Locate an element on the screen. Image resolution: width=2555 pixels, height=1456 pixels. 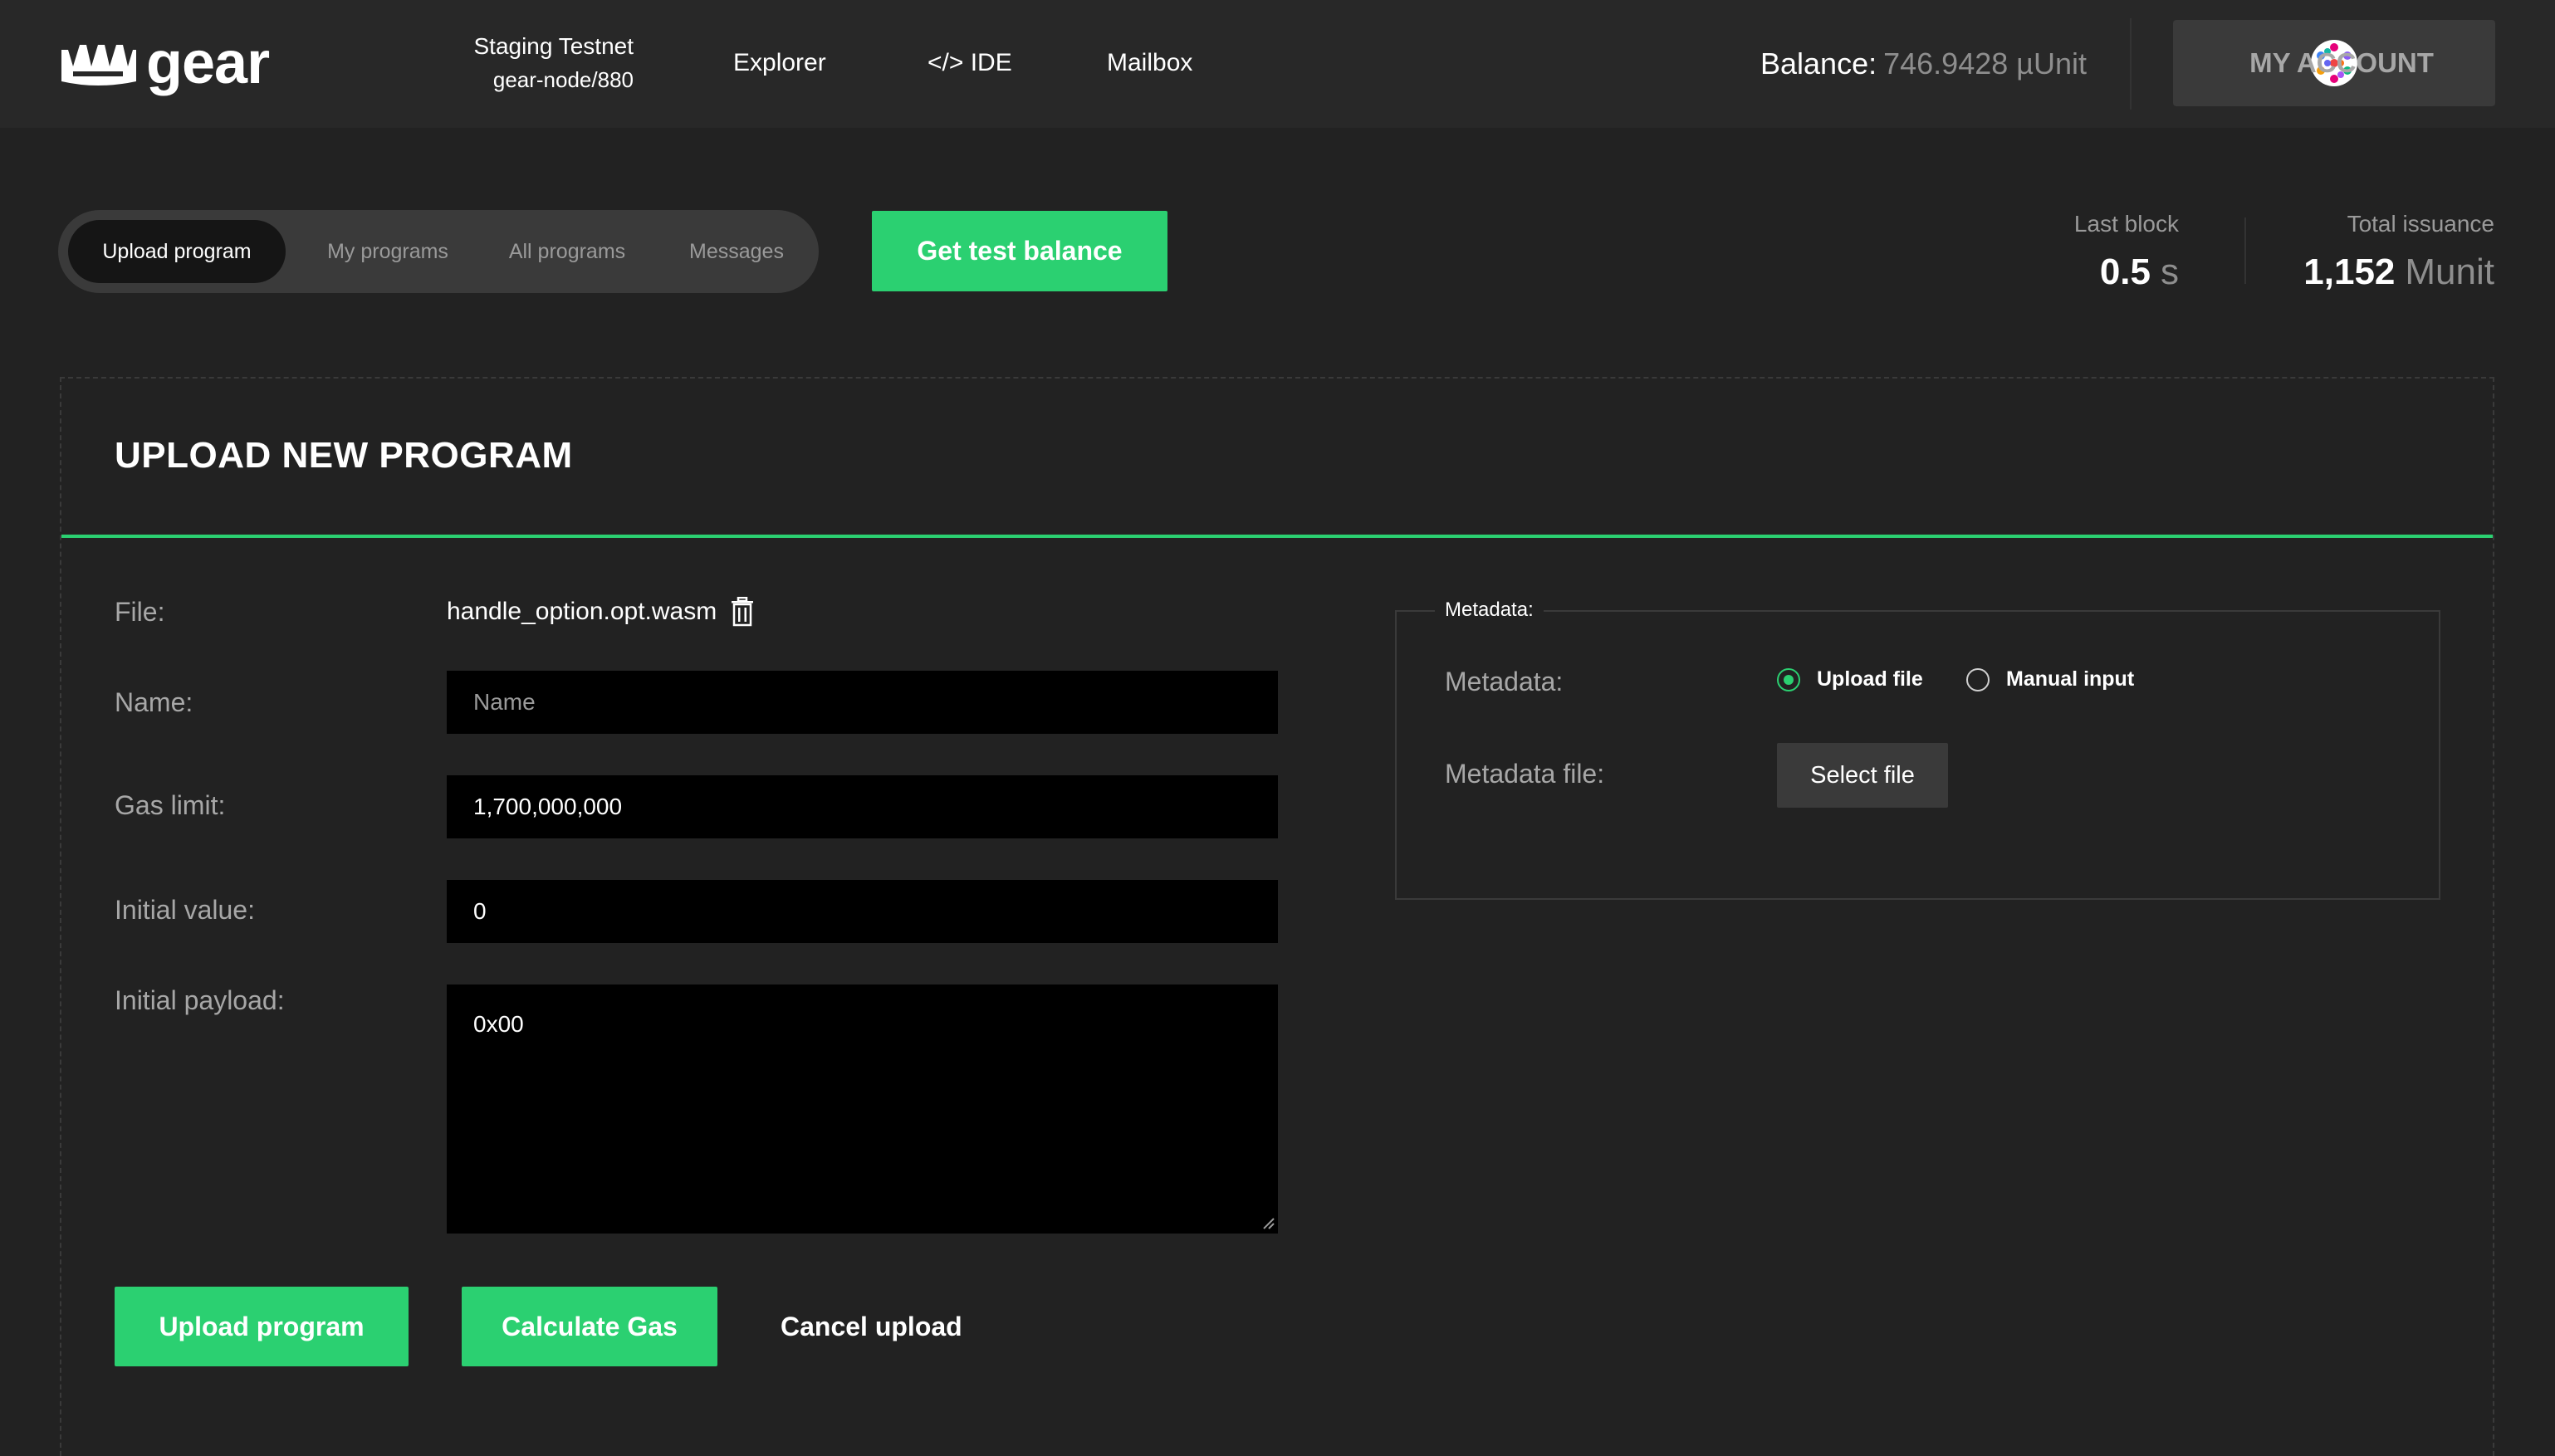
total-issuance-unit: Munit is located at coordinates (2449, 272).